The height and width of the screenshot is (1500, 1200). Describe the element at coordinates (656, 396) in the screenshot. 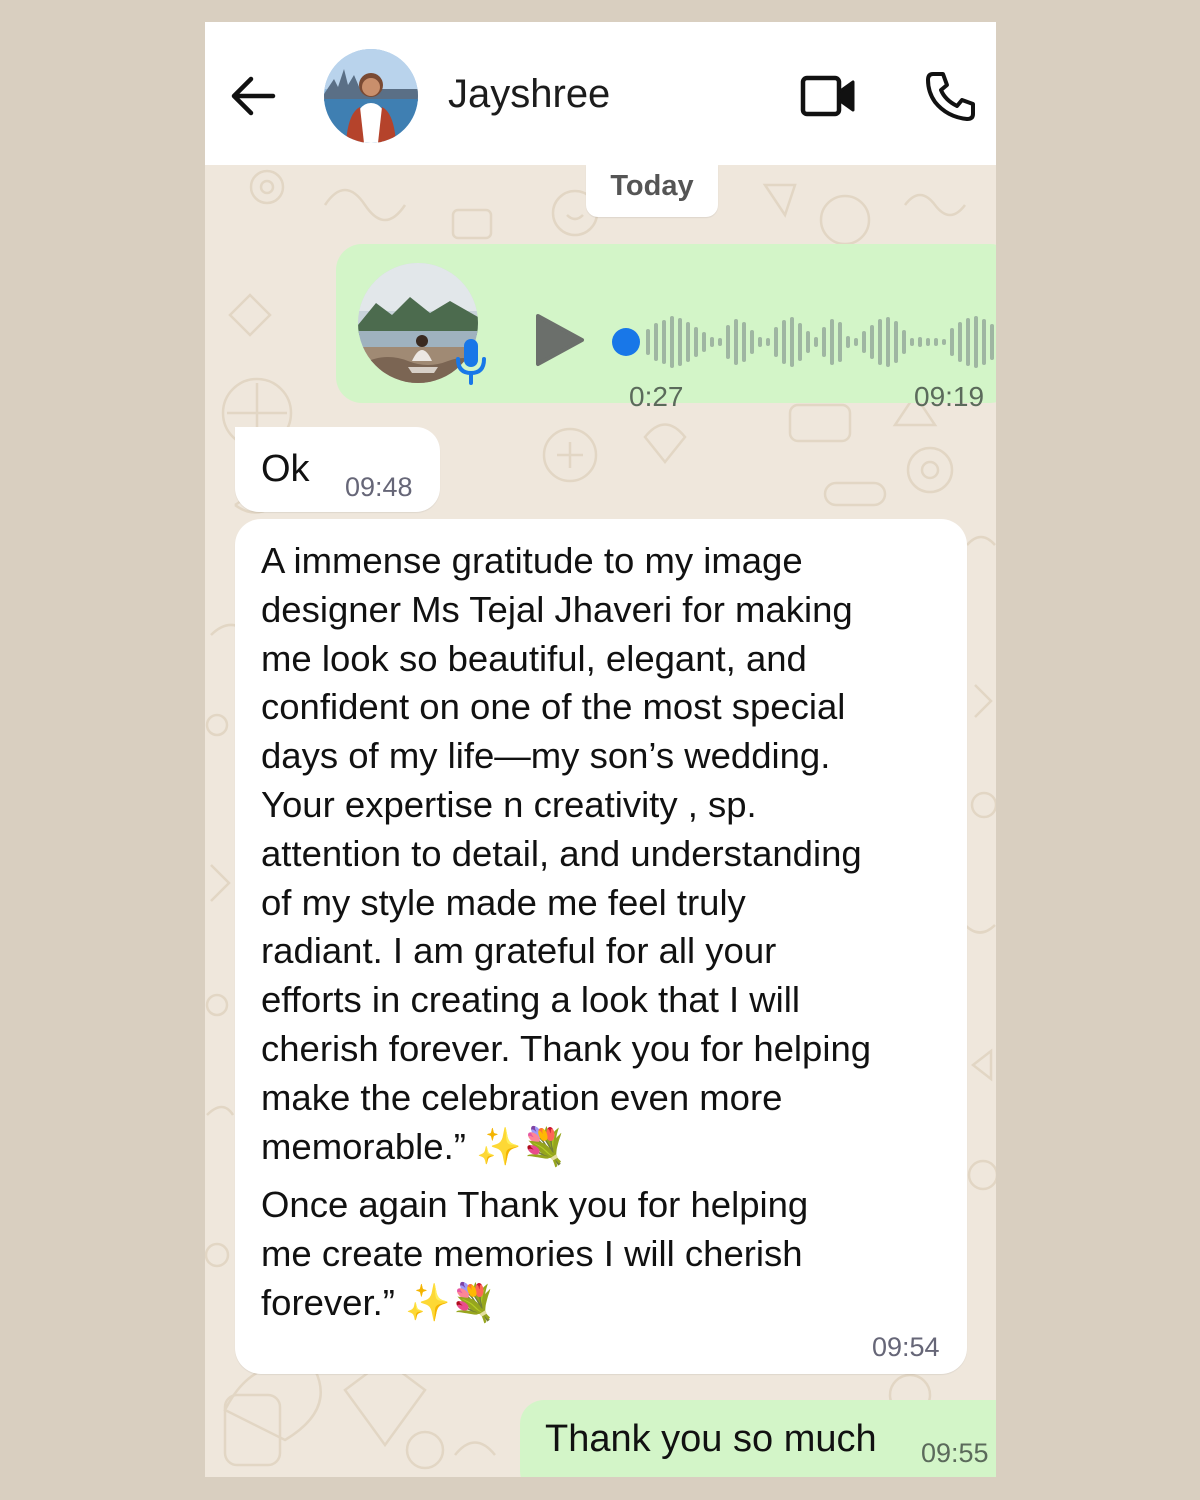

I see `voice-duration: 0:27` at that location.